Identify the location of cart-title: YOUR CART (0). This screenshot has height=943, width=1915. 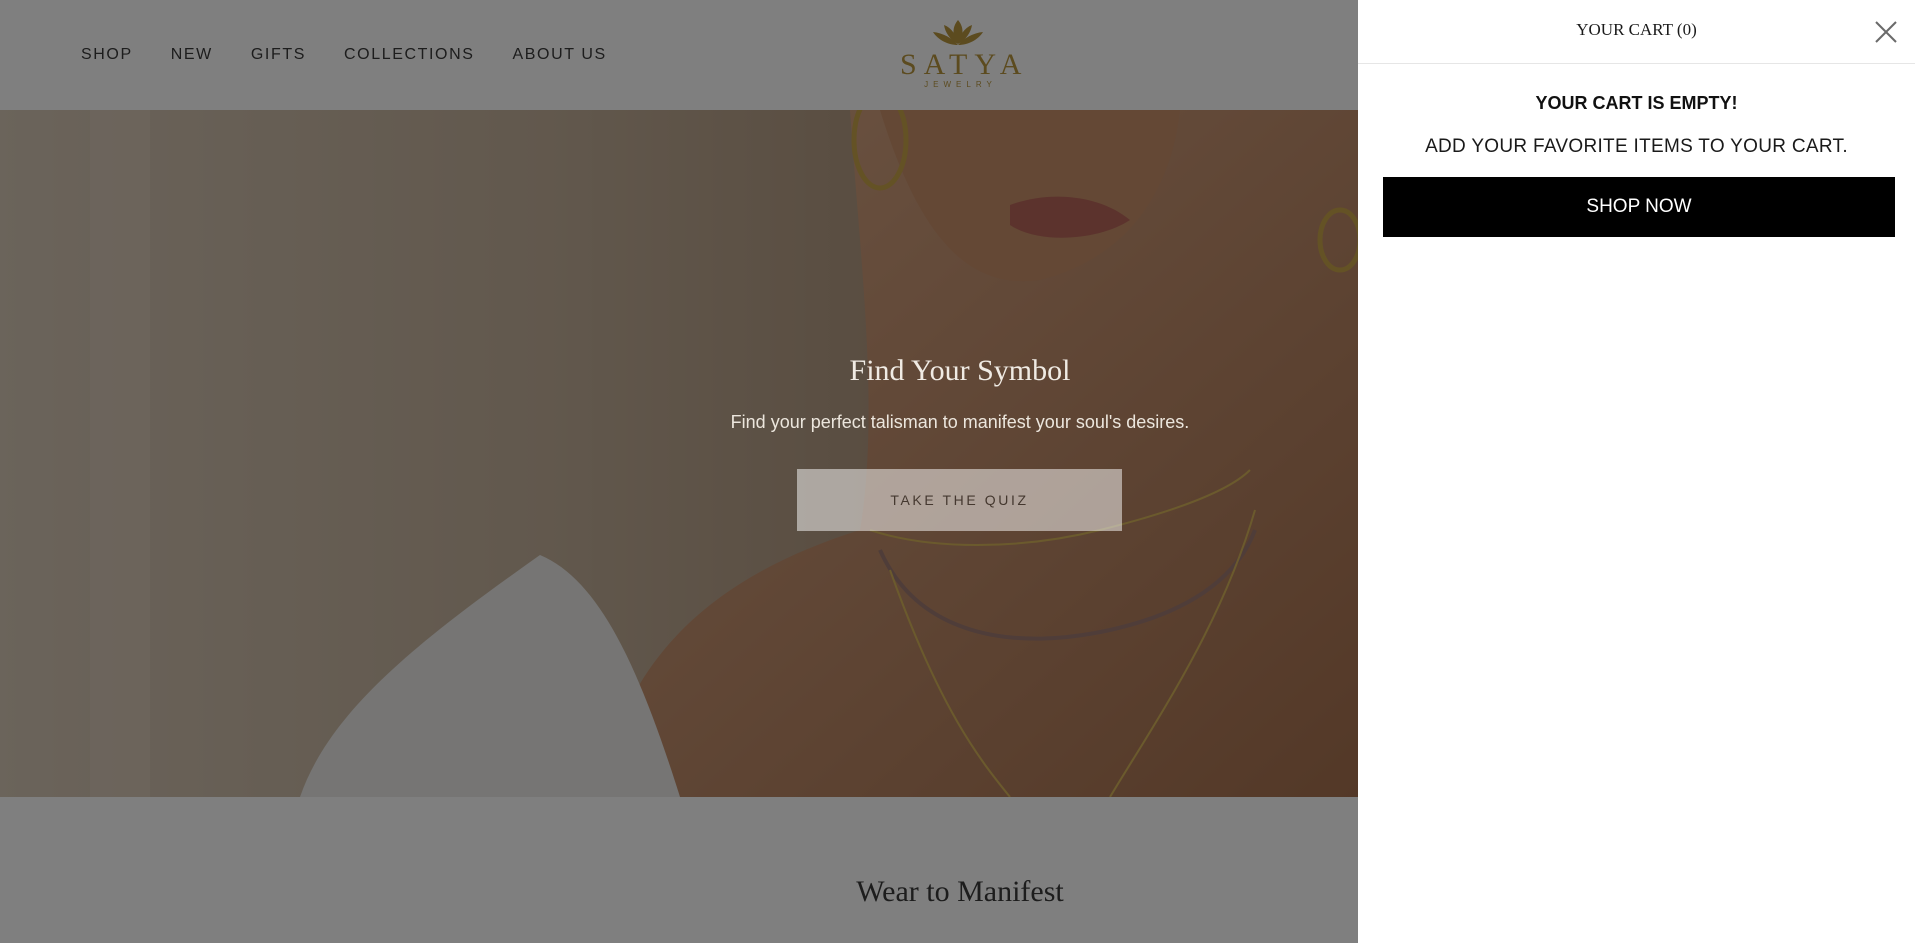
(1636, 29).